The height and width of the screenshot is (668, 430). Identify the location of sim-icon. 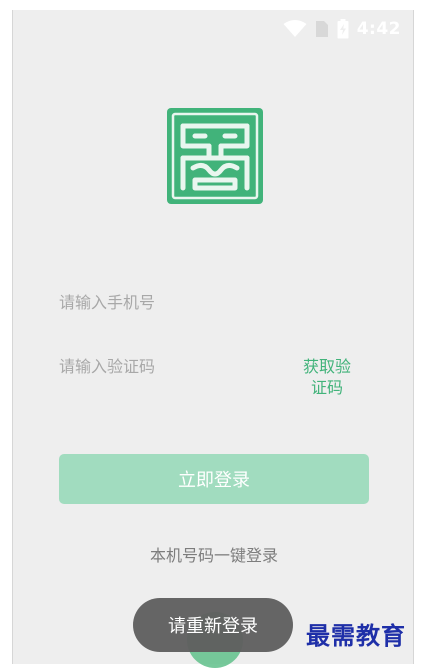
(321, 29).